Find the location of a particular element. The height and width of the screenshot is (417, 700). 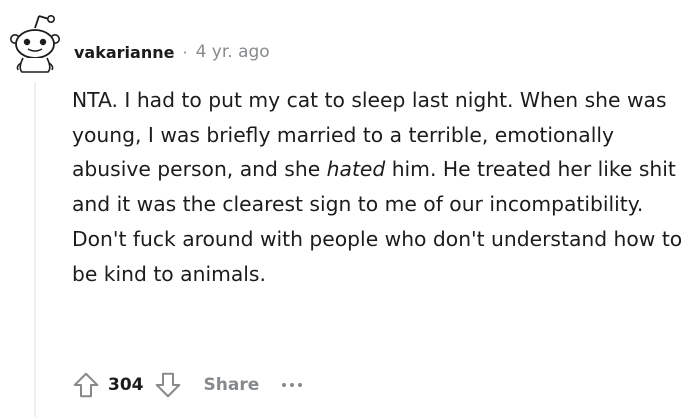

vote-score: 304 is located at coordinates (126, 385).